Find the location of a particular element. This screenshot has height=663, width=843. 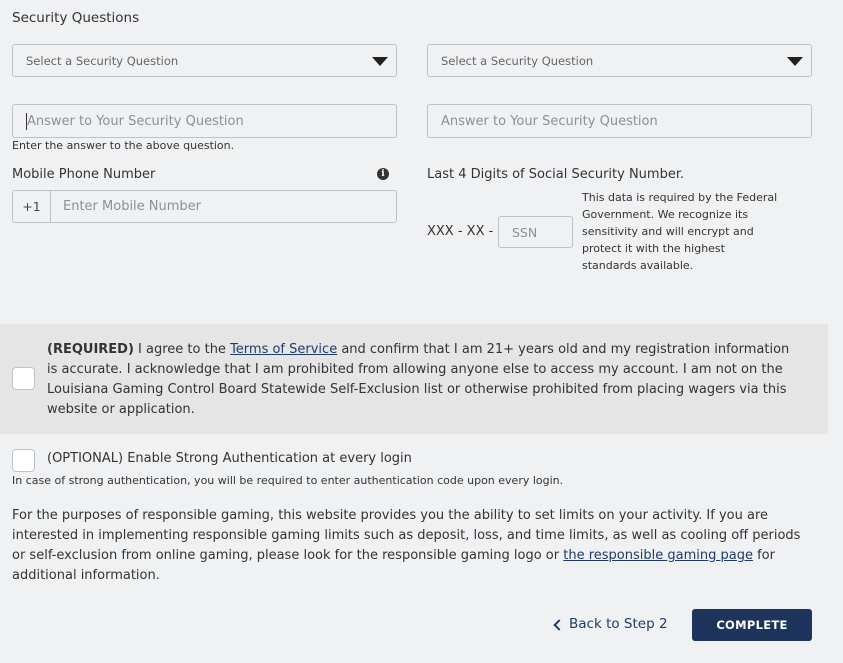

section-title: Security Questions is located at coordinates (76, 18).